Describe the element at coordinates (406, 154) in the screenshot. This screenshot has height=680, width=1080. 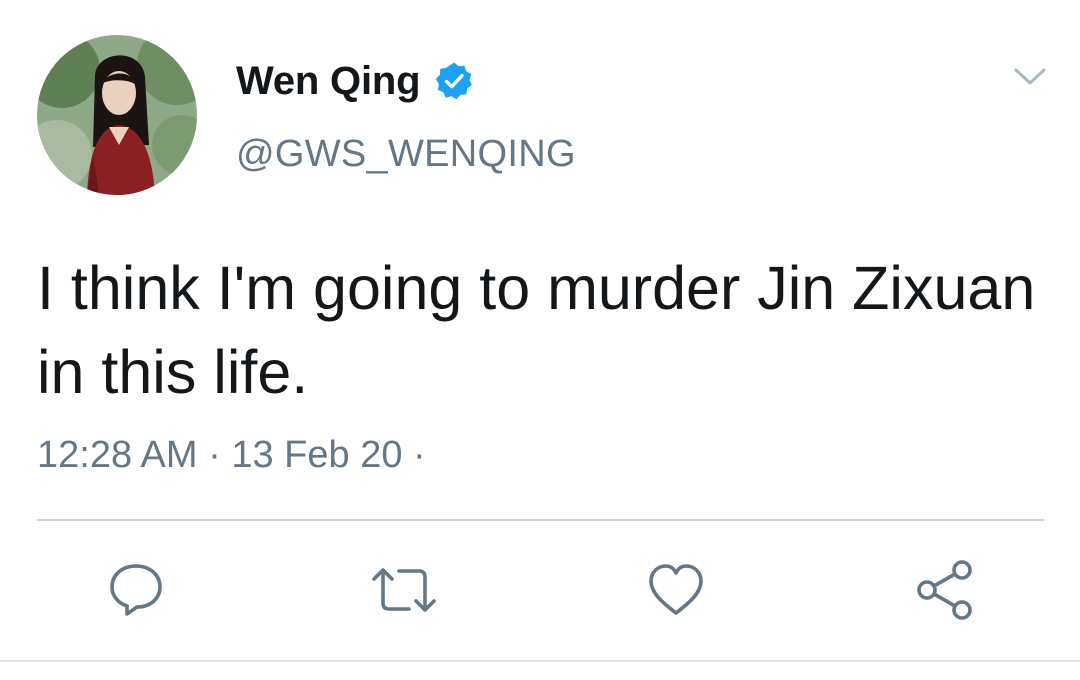
I see `user-handle: @GWS_WENQING` at that location.